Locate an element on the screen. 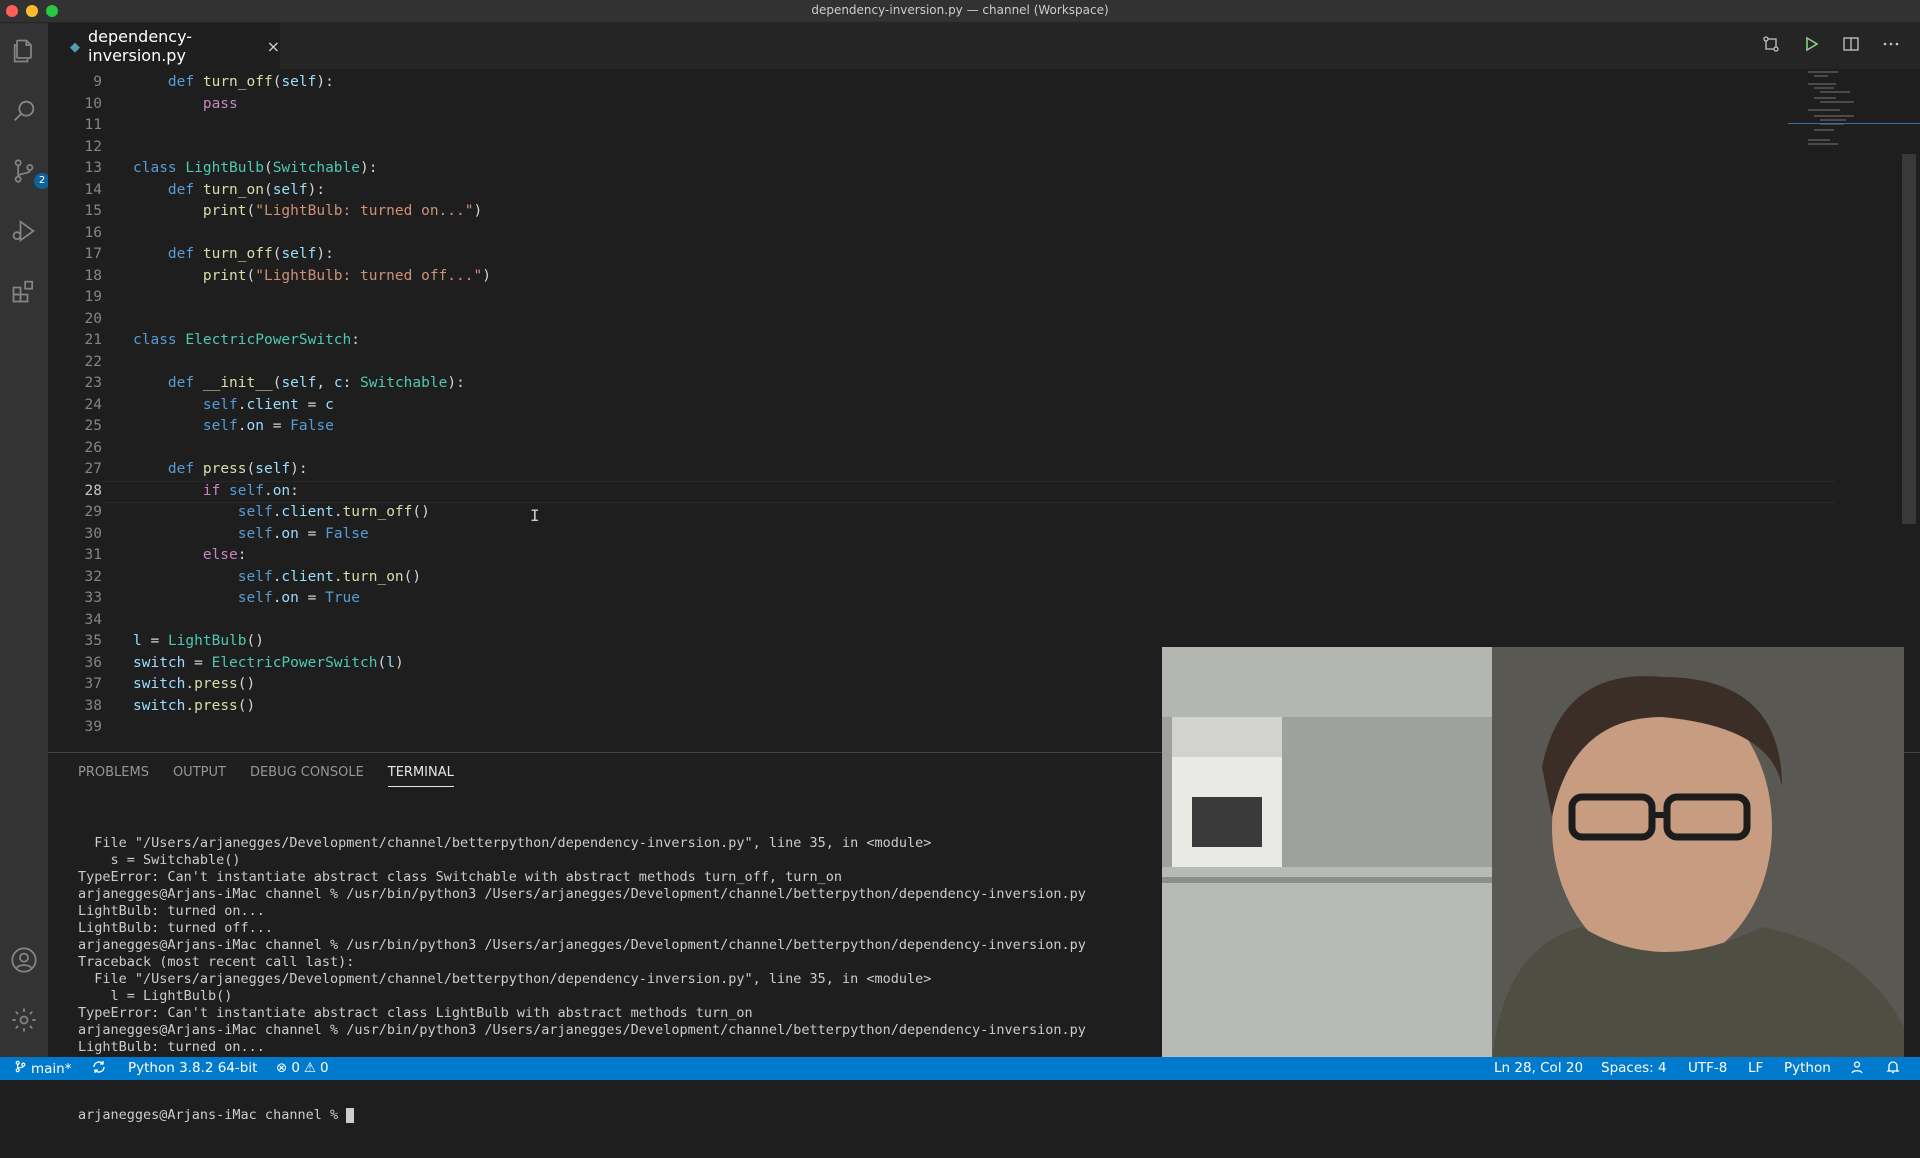  open-changes-icon is located at coordinates (1771, 44).